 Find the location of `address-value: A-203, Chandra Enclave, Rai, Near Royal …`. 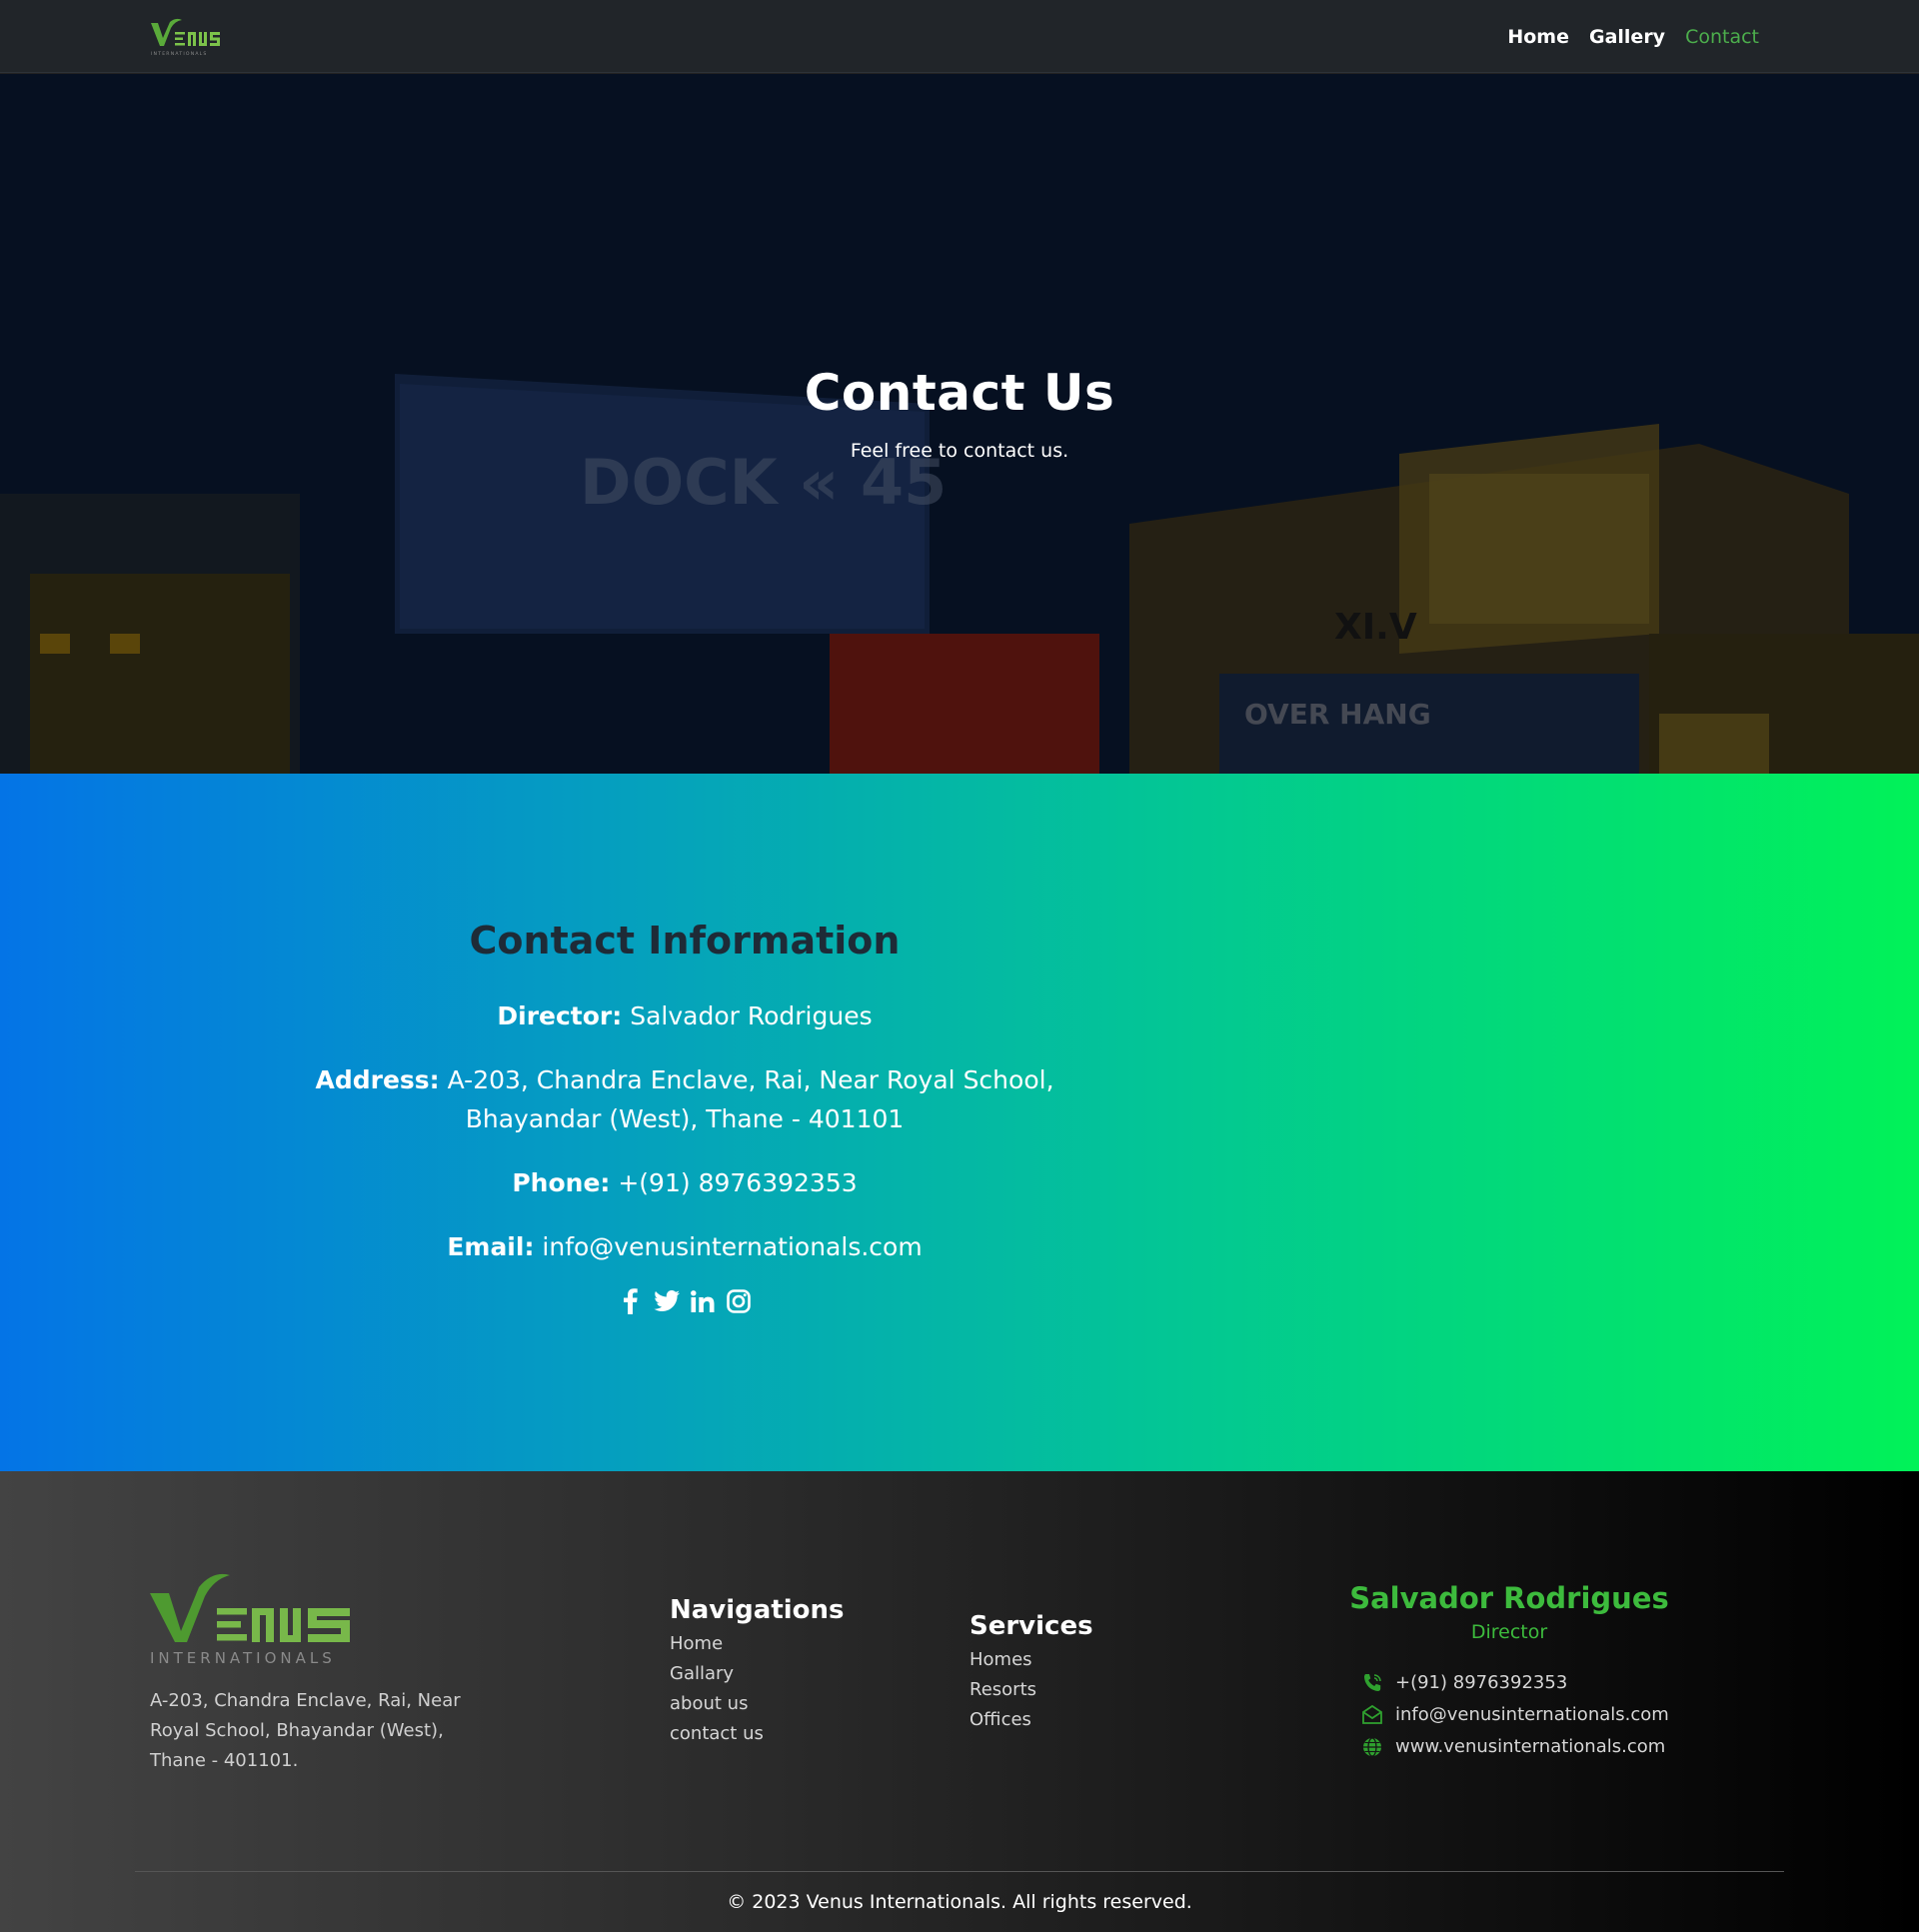

address-value: A-203, Chandra Enclave, Rai, Near Royal … is located at coordinates (751, 1099).